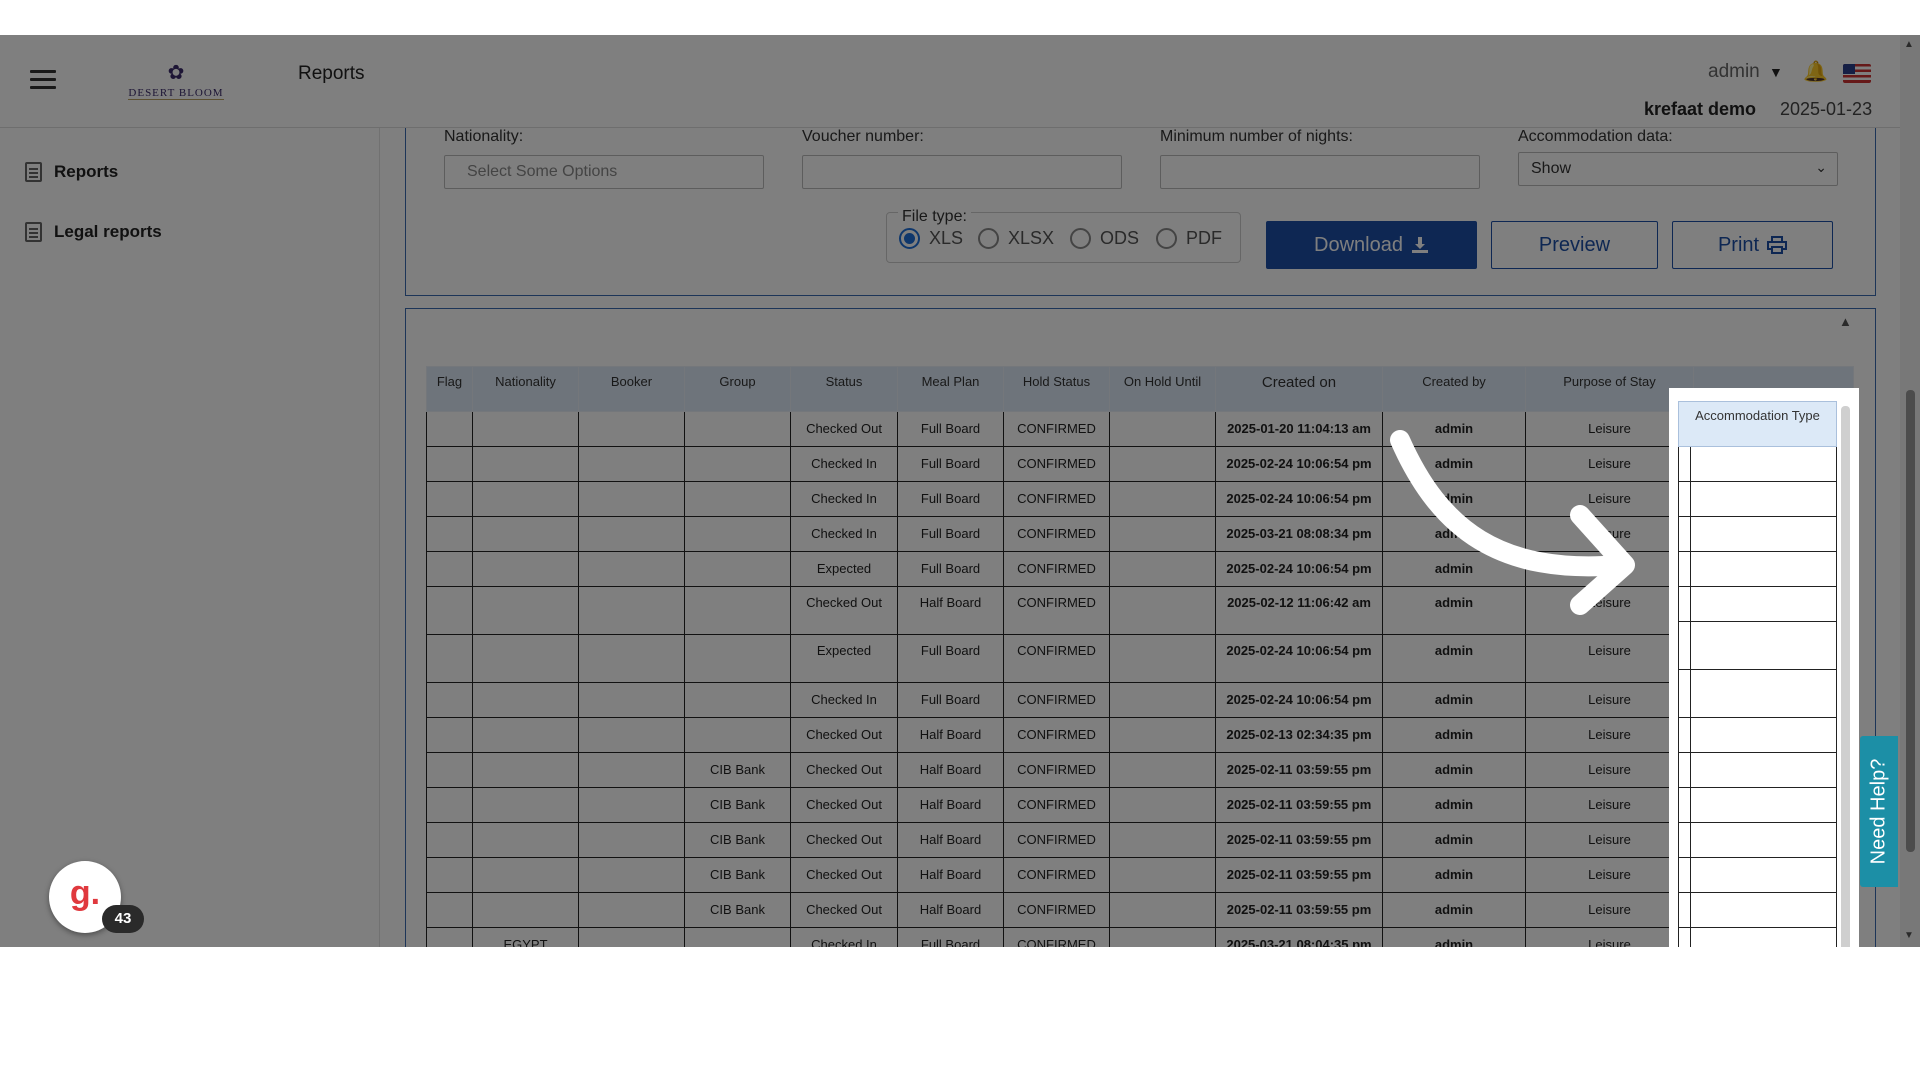  Describe the element at coordinates (737, 389) in the screenshot. I see `column-header: Group` at that location.